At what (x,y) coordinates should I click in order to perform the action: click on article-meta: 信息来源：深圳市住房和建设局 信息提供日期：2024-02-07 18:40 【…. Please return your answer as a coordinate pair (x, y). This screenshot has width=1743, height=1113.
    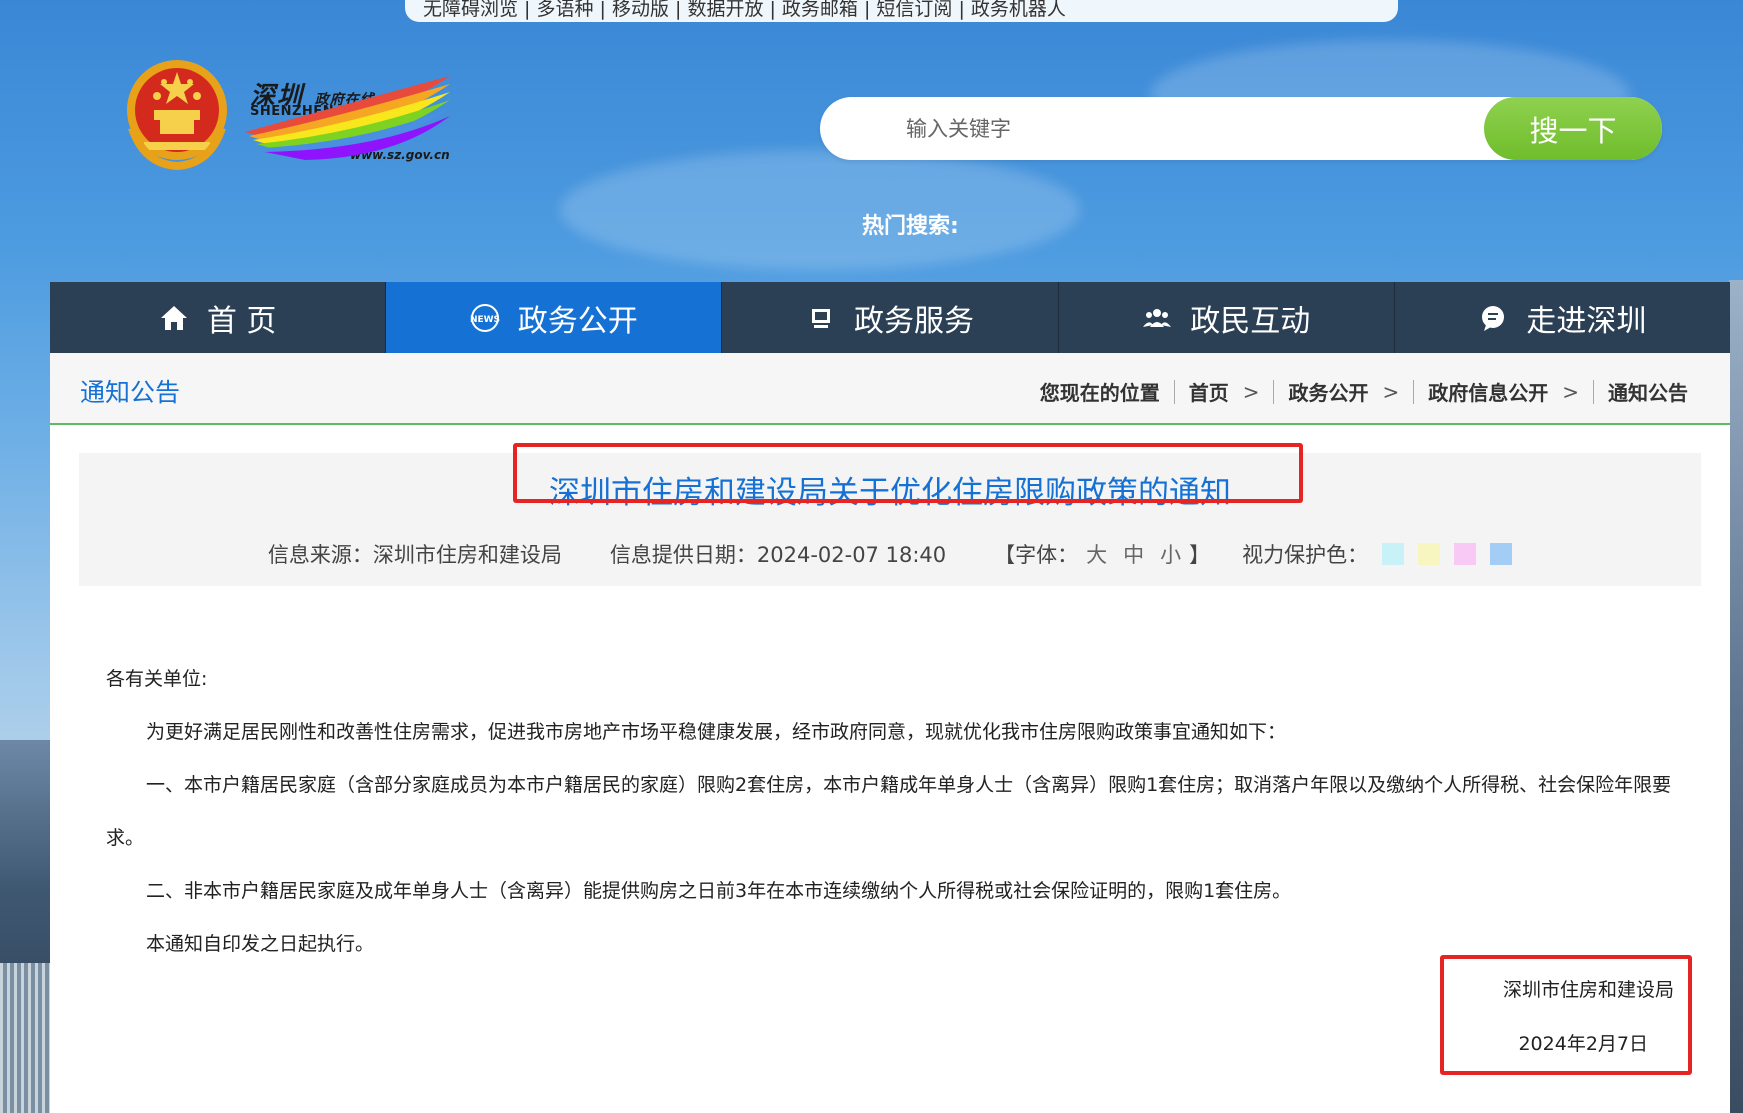
    Looking at the image, I should click on (890, 554).